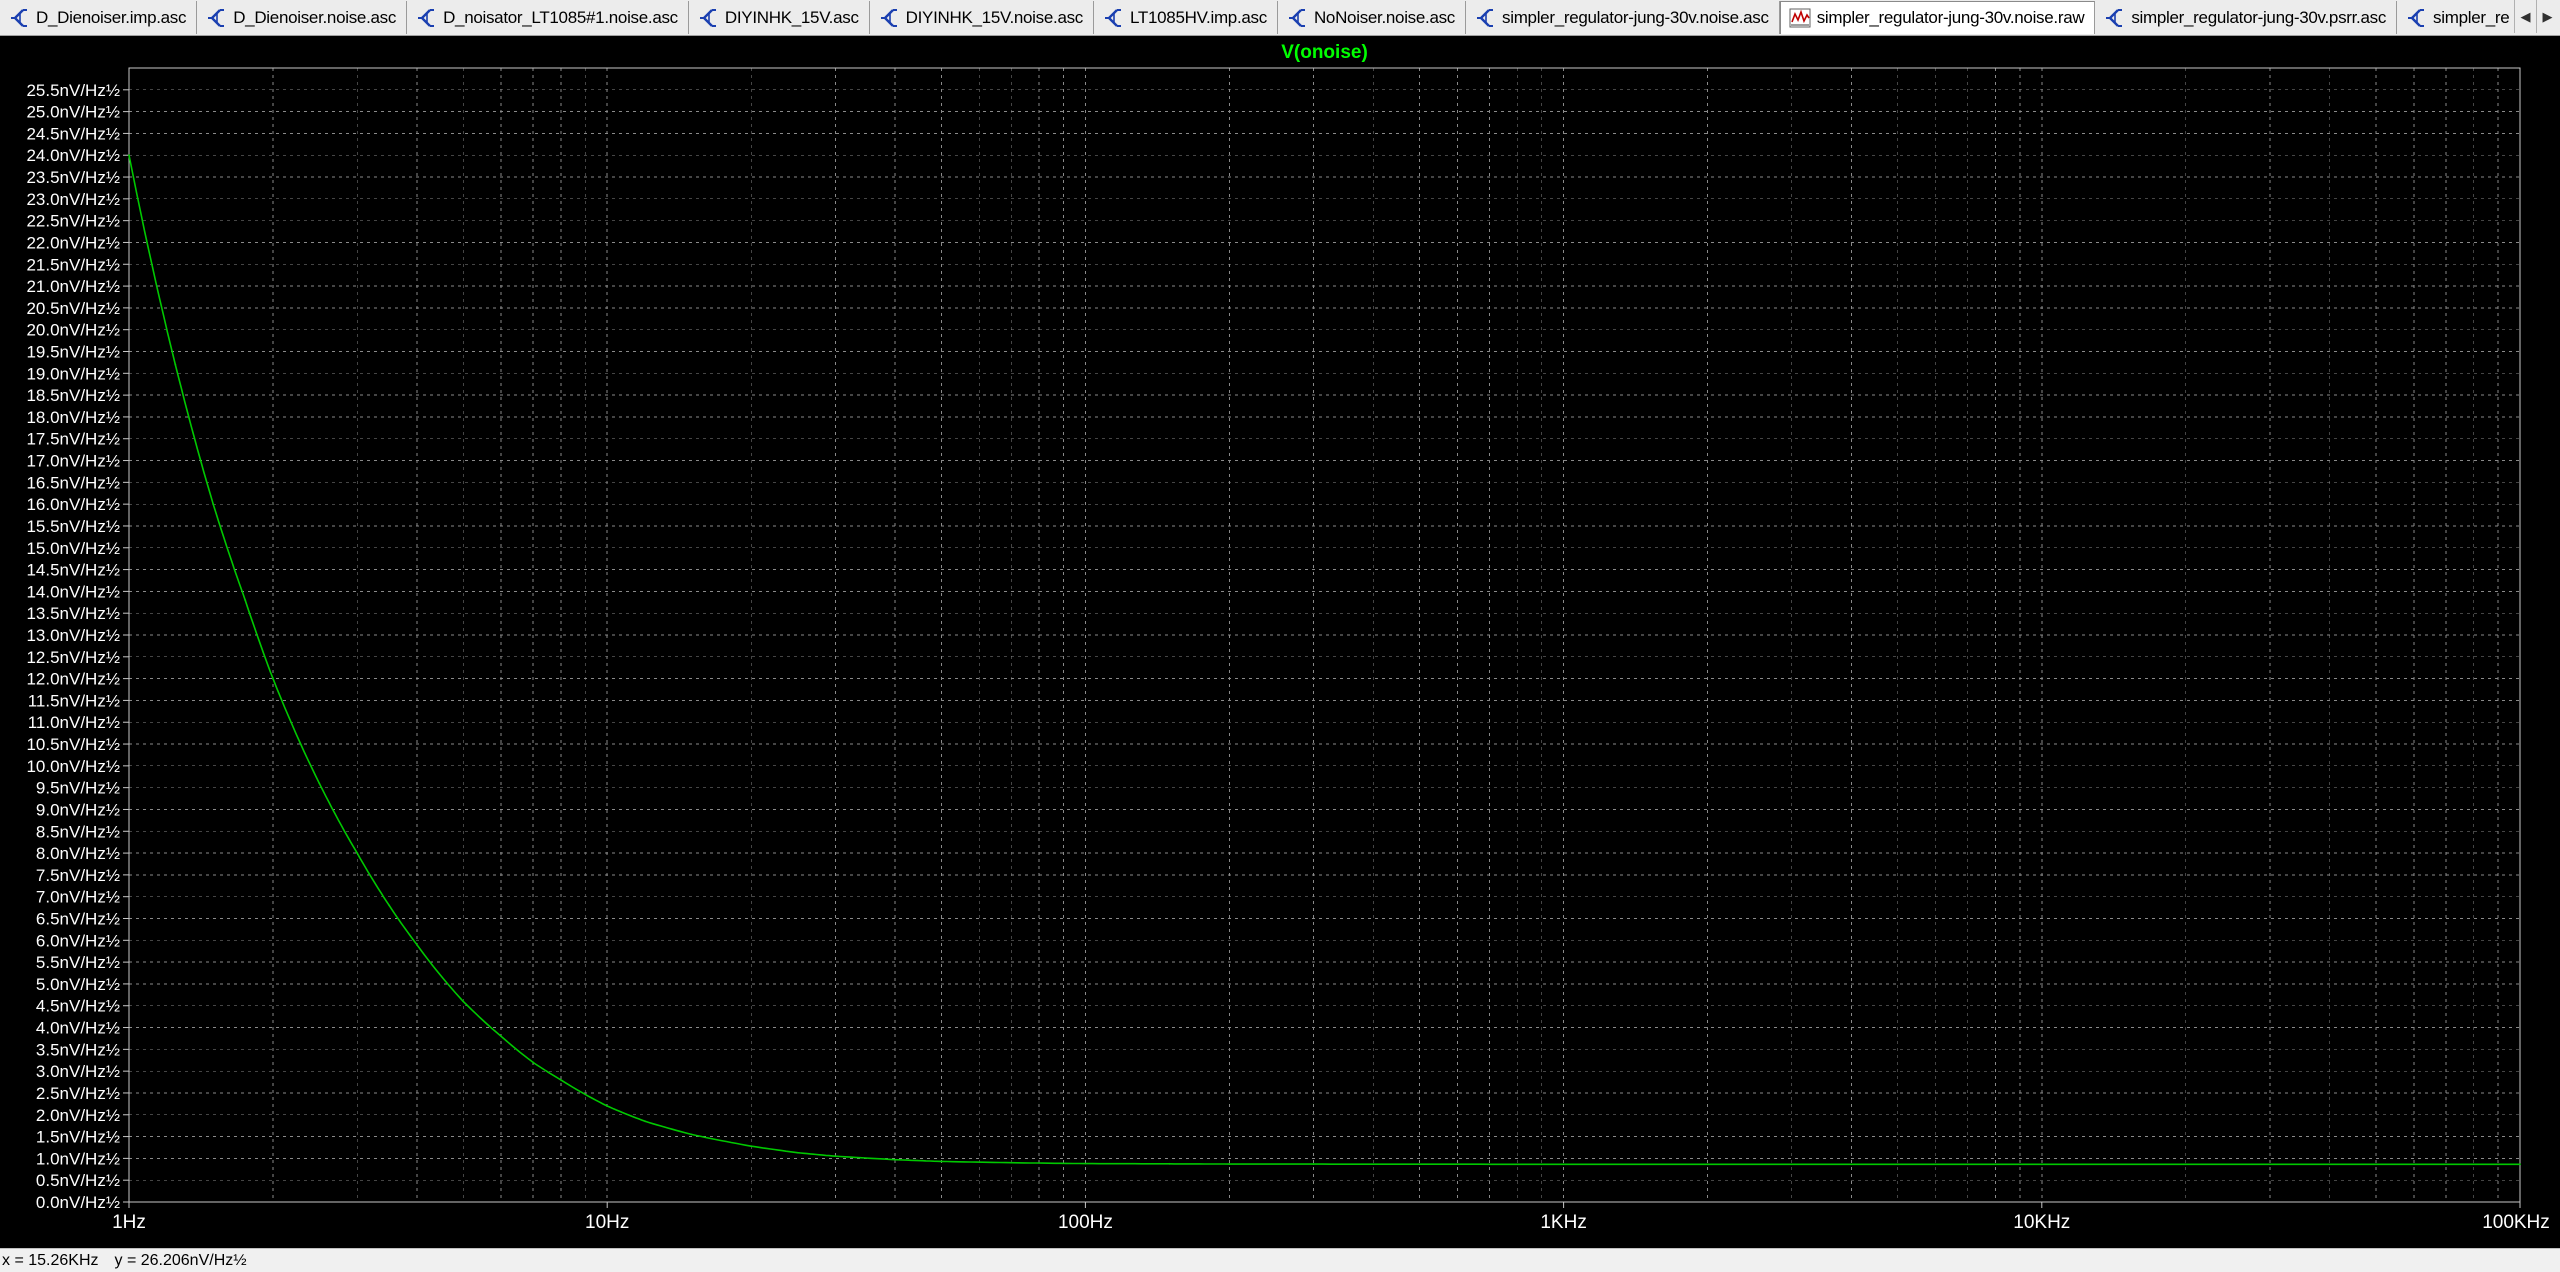 The width and height of the screenshot is (2560, 1272). I want to click on y-tick-label: 22.5nV/Hz½, so click(73, 221).